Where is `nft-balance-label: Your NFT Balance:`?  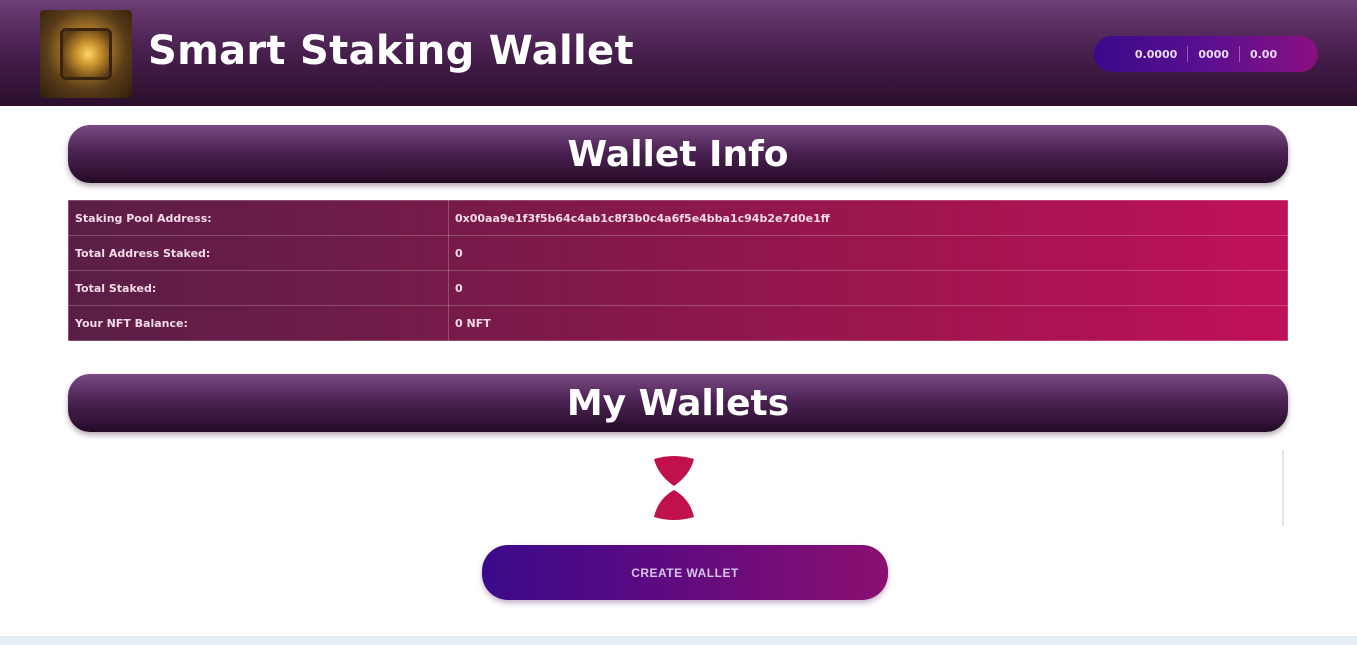 nft-balance-label: Your NFT Balance: is located at coordinates (258, 323).